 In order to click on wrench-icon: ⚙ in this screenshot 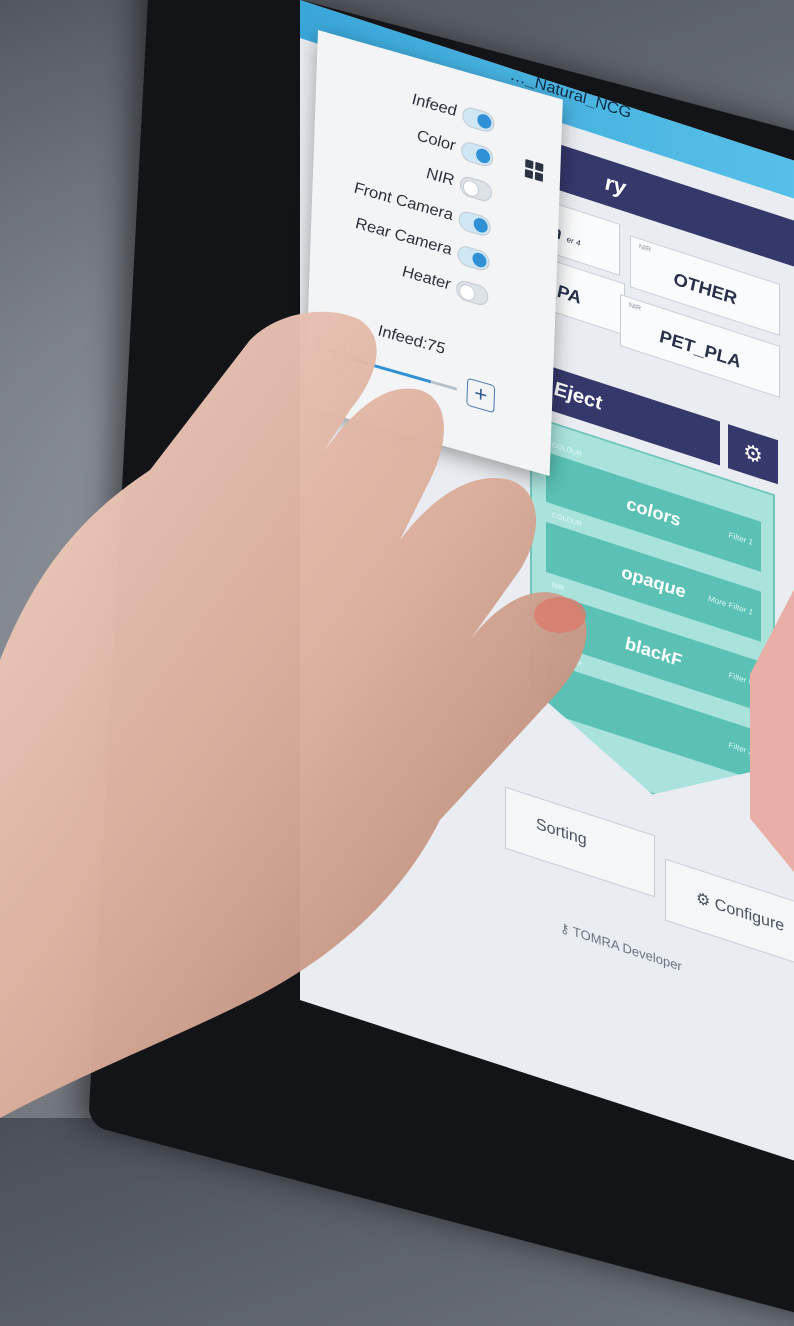, I will do `click(705, 901)`.